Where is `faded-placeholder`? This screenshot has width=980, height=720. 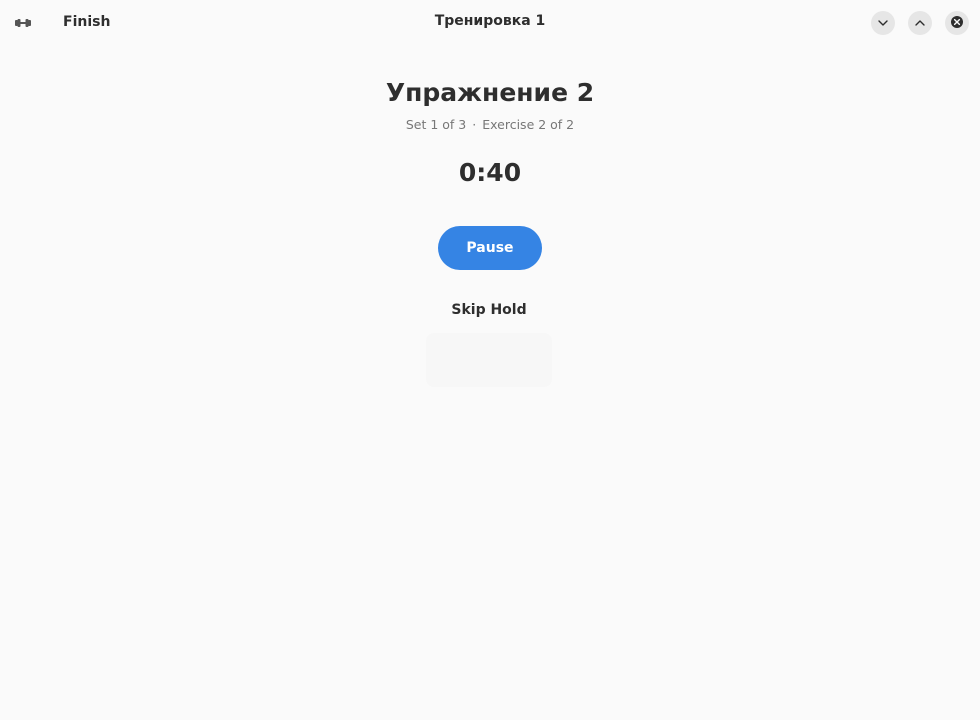
faded-placeholder is located at coordinates (489, 360).